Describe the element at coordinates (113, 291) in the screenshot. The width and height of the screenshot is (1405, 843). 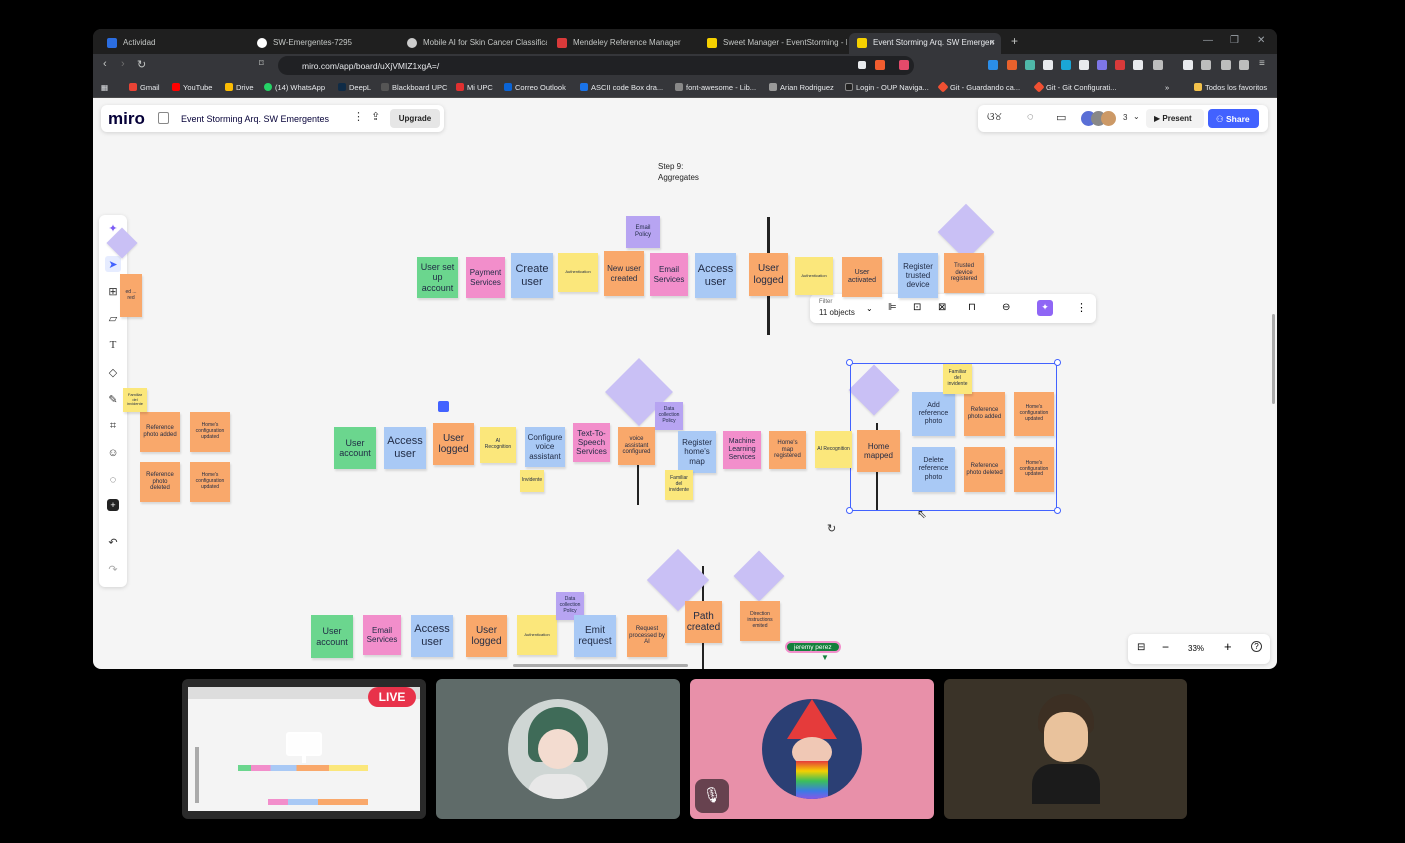
I see `templates-icon: ⊞` at that location.